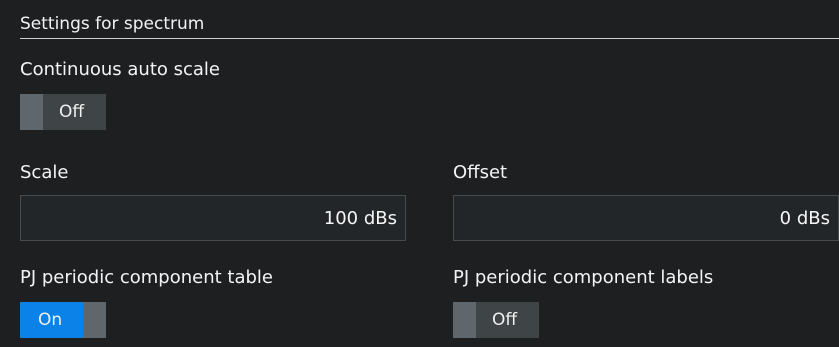 This screenshot has height=347, width=839. Describe the element at coordinates (804, 218) in the screenshot. I see `offset-value: 0 dBs` at that location.